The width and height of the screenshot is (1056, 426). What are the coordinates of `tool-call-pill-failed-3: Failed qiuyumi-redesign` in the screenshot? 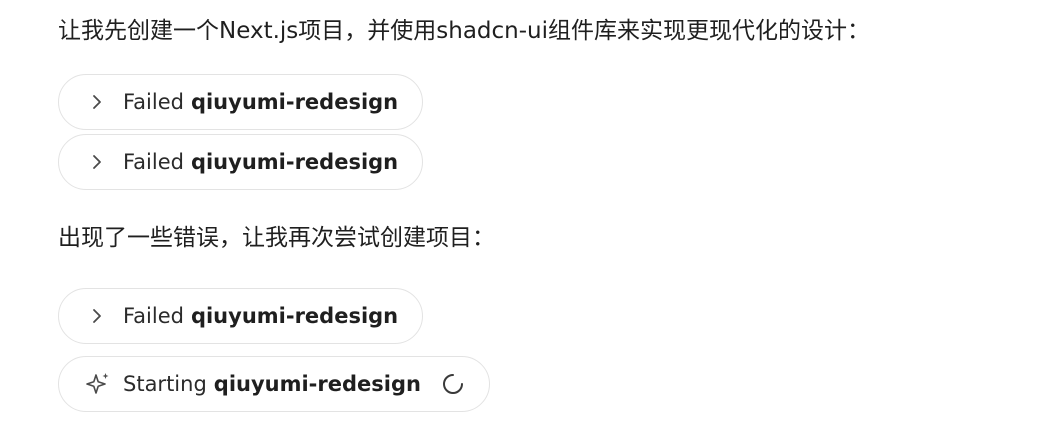 It's located at (241, 316).